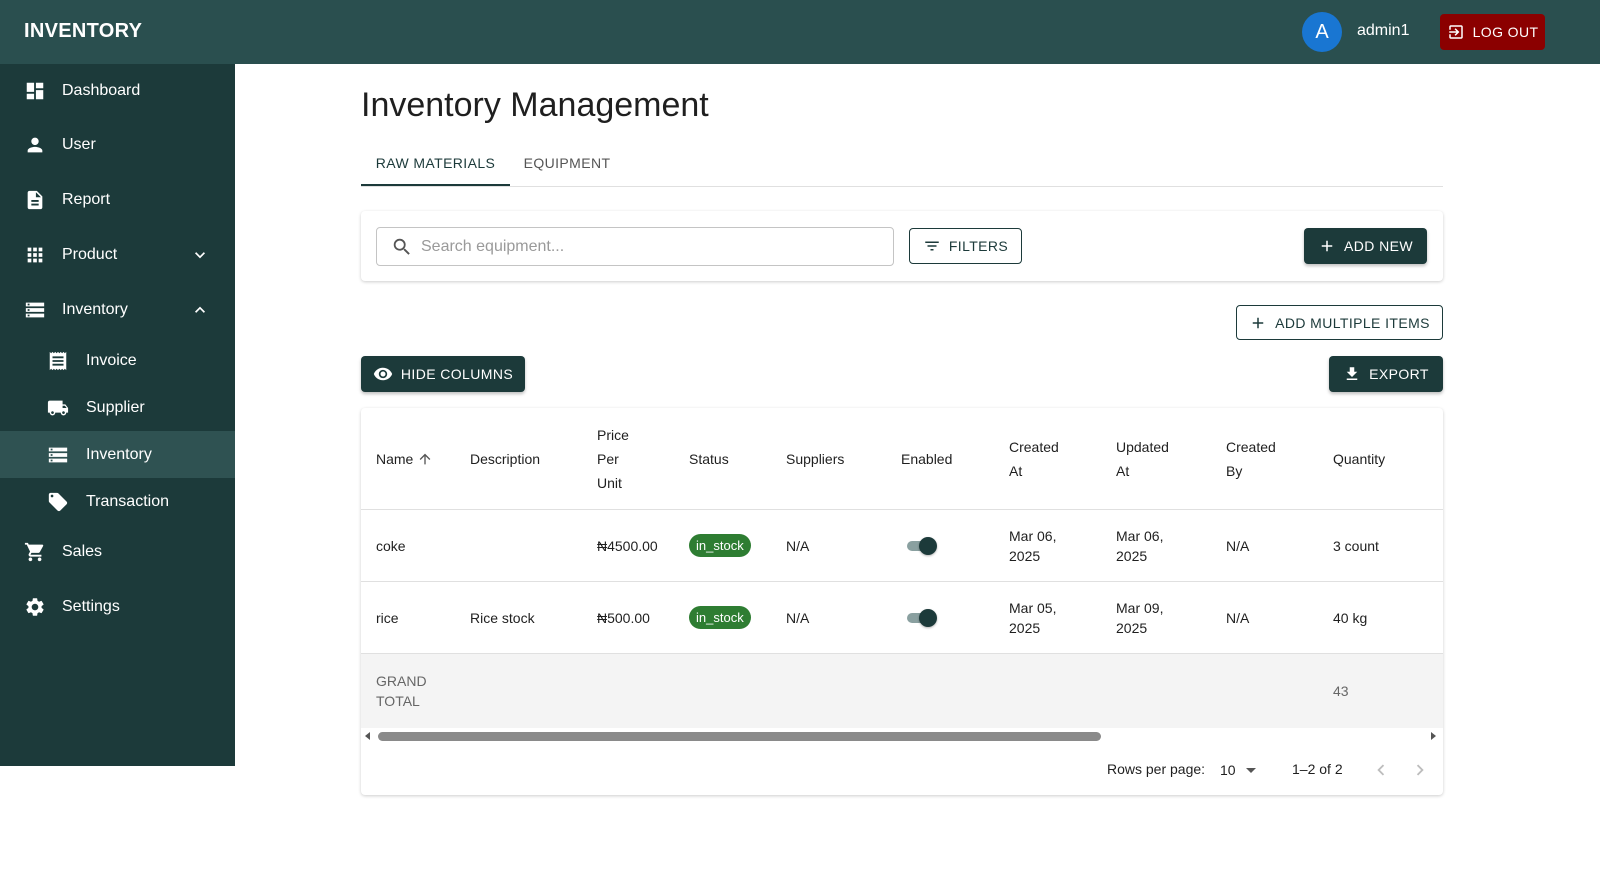 This screenshot has width=1600, height=871. What do you see at coordinates (35, 552) in the screenshot?
I see `cart-icon` at bounding box center [35, 552].